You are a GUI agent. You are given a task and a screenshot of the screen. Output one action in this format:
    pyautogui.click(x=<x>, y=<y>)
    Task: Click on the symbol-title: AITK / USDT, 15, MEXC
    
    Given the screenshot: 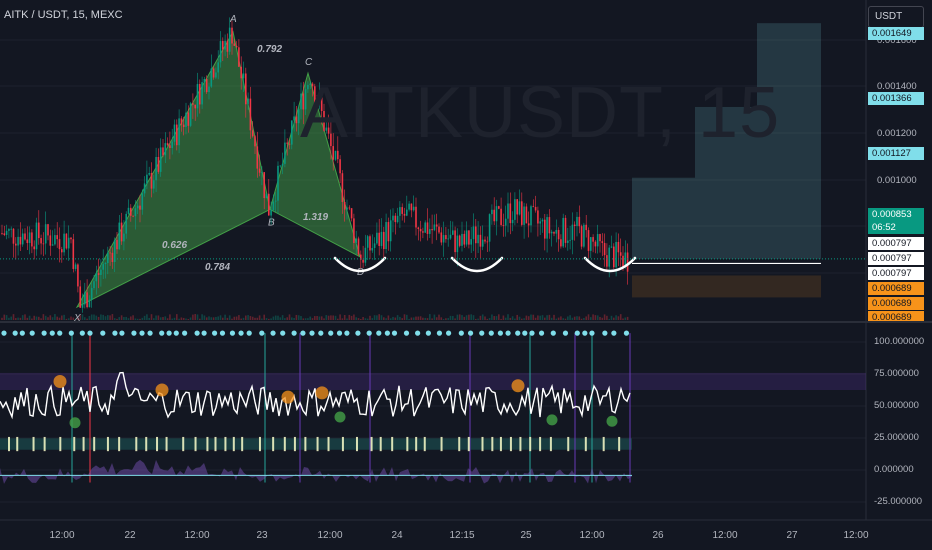 What is the action you would take?
    pyautogui.click(x=63, y=15)
    